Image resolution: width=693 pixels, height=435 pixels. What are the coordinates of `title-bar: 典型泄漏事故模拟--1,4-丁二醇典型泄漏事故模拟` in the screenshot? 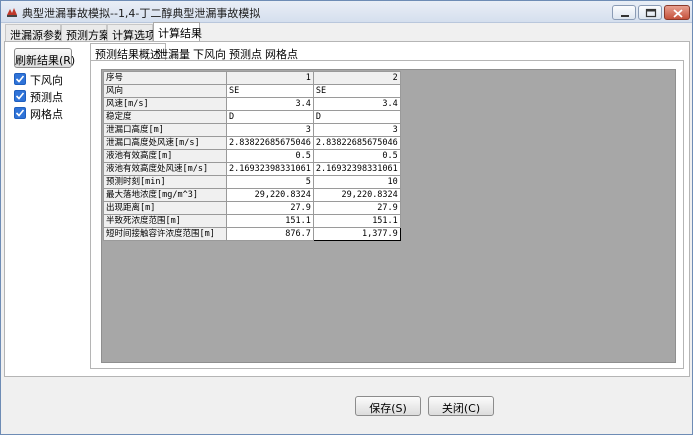 It's located at (346, 12).